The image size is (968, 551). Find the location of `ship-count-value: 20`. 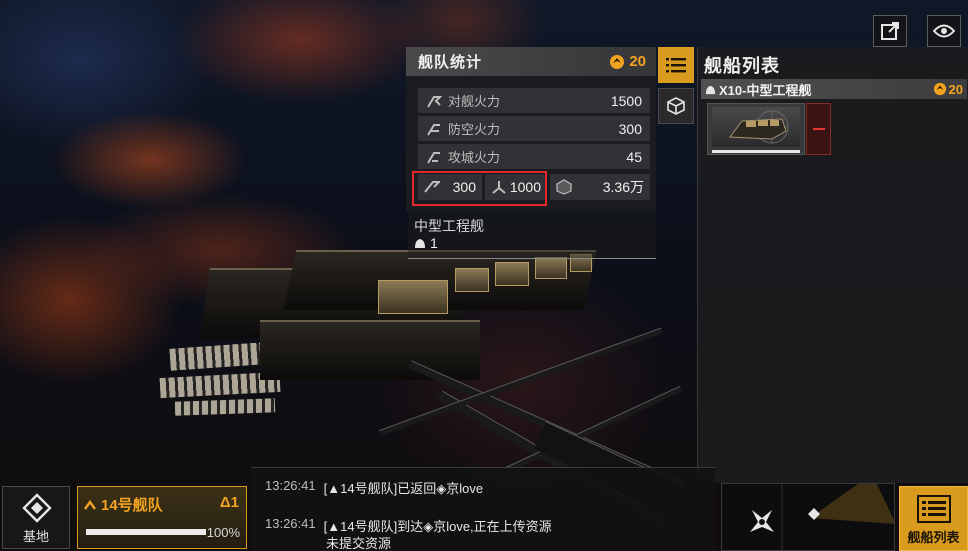

ship-count-value: 20 is located at coordinates (637, 61).